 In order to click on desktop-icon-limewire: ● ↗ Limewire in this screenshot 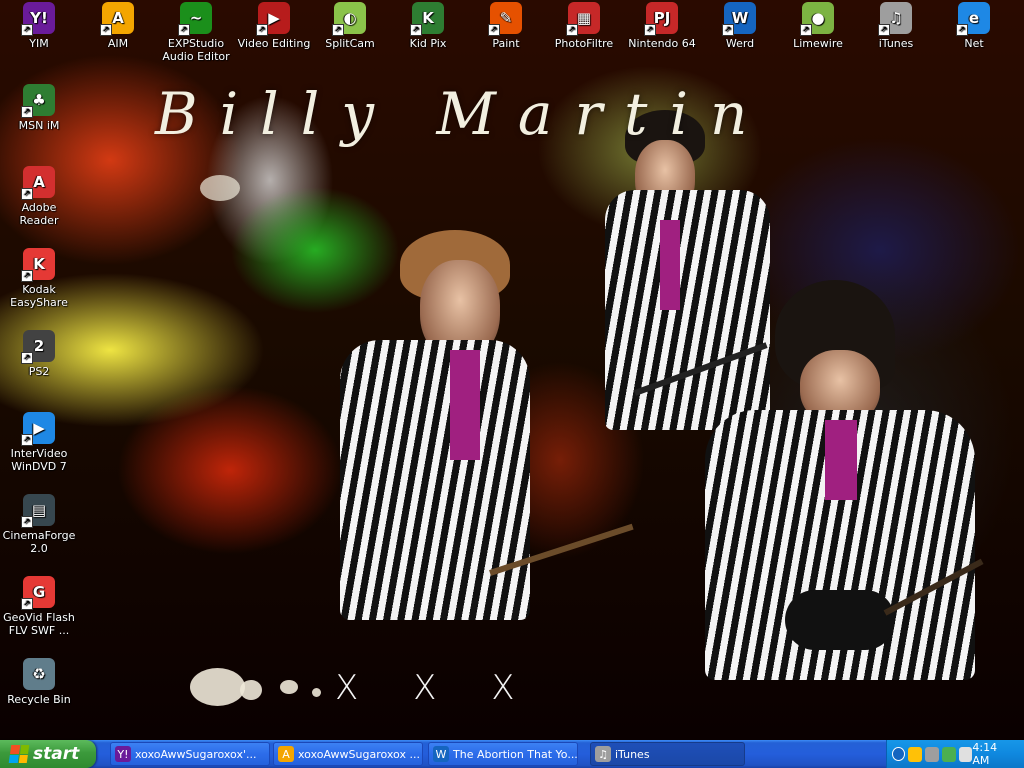, I will do `click(818, 26)`.